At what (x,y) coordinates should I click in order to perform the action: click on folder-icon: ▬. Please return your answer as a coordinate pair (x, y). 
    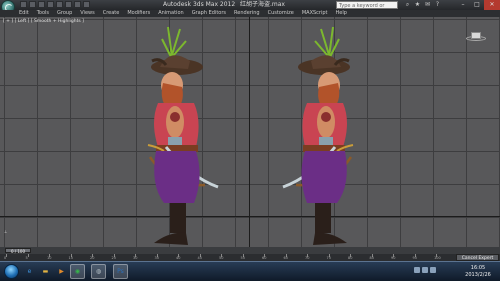
    Looking at the image, I should click on (45, 271).